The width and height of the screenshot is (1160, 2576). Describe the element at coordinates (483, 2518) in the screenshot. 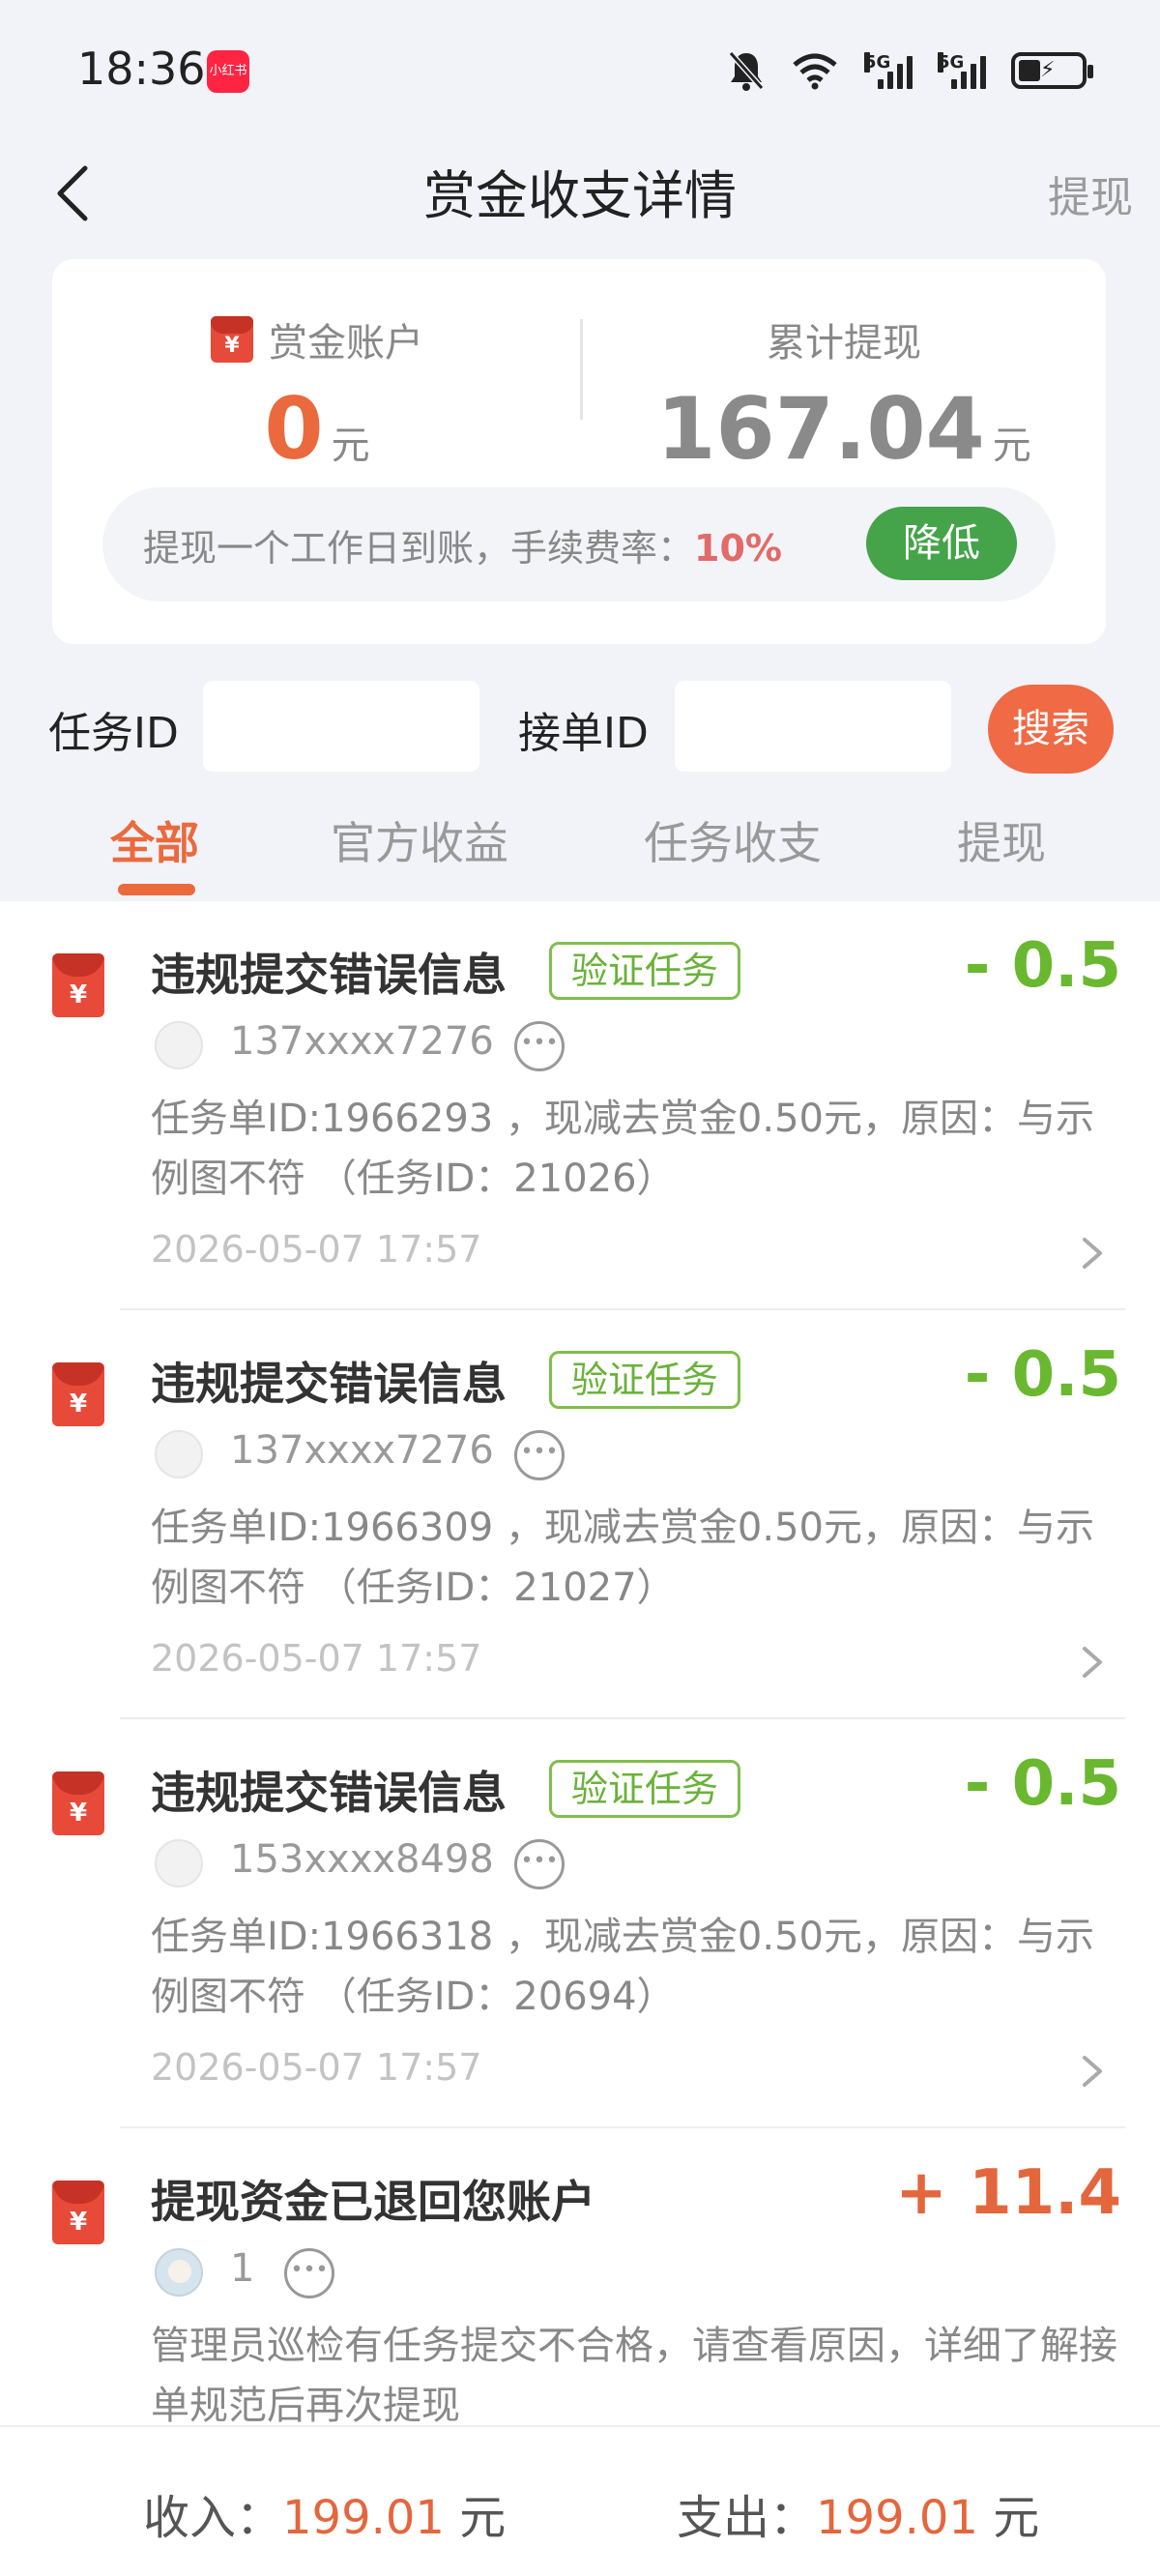

I see `income-unit: 元` at that location.